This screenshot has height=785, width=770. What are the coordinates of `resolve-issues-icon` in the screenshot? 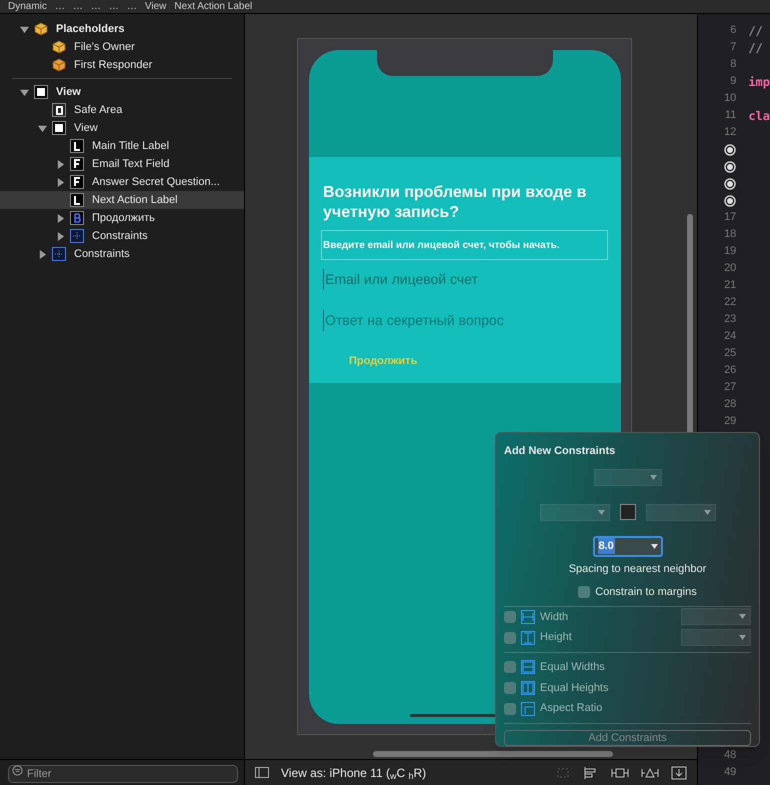 It's located at (650, 773).